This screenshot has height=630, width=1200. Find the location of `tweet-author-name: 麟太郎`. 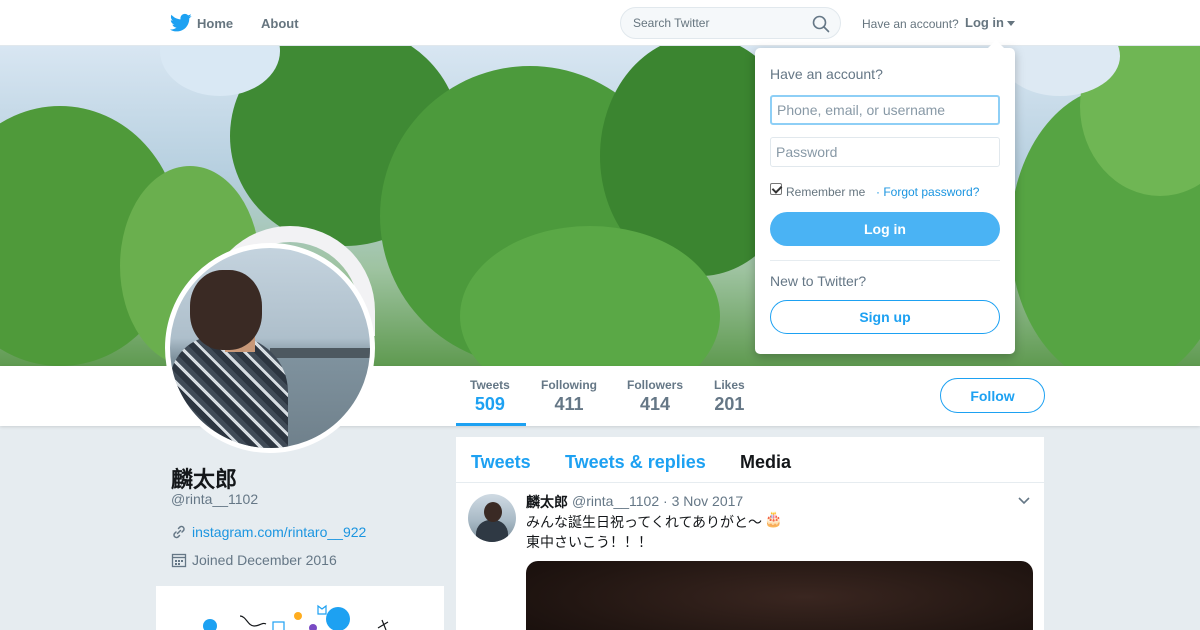

tweet-author-name: 麟太郎 is located at coordinates (547, 502).